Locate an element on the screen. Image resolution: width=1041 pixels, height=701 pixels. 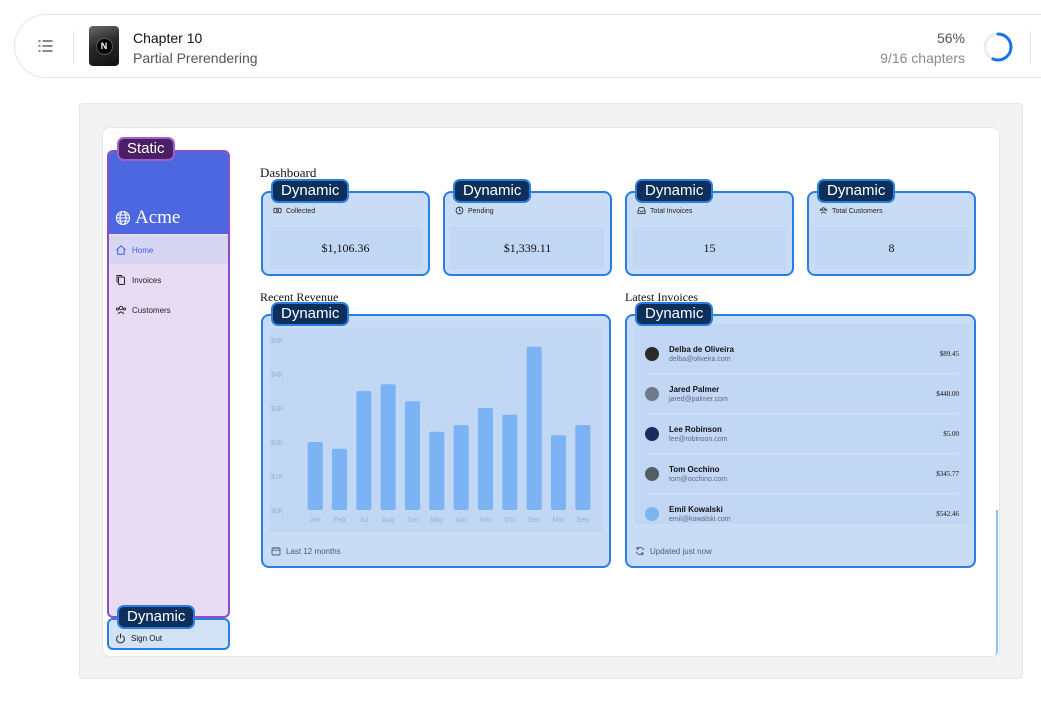
refresh-icon is located at coordinates (640, 551).